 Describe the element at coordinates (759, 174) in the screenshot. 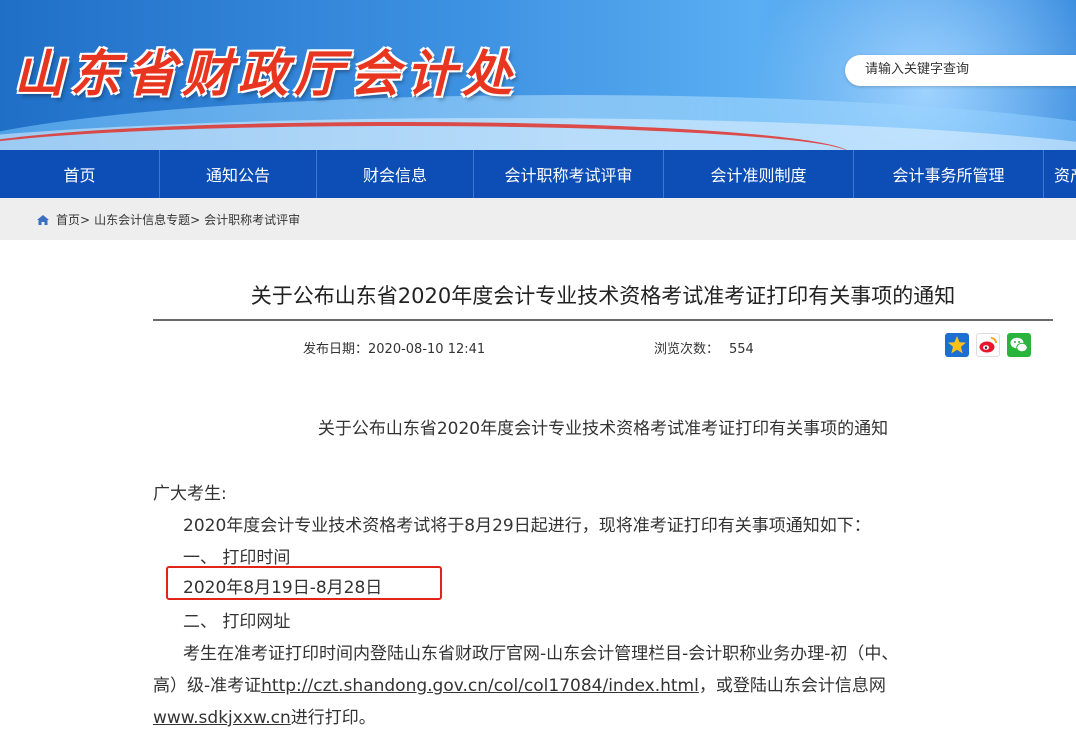

I see `nav-item-standards: 会计准则制度` at that location.